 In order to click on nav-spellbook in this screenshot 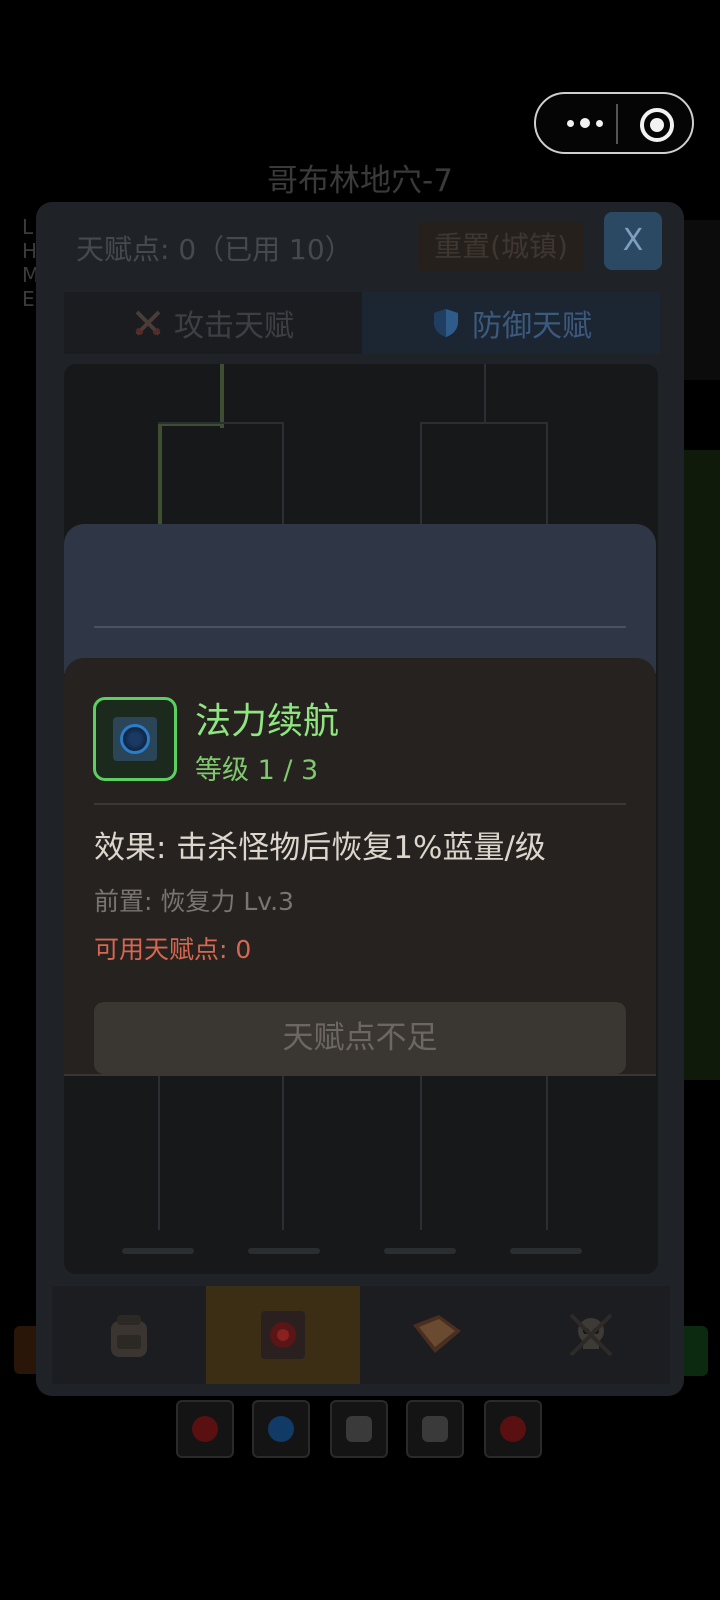, I will do `click(437, 1335)`.